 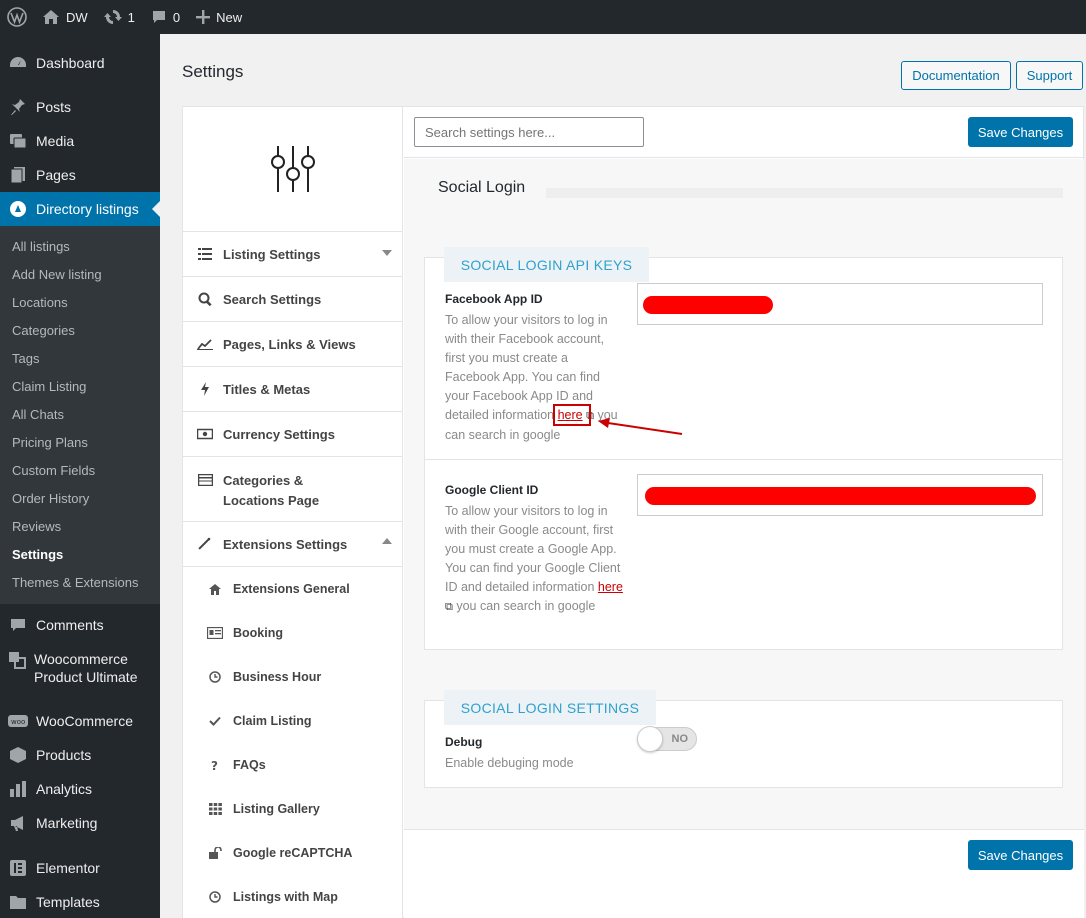 What do you see at coordinates (205, 299) in the screenshot?
I see `search-icon` at bounding box center [205, 299].